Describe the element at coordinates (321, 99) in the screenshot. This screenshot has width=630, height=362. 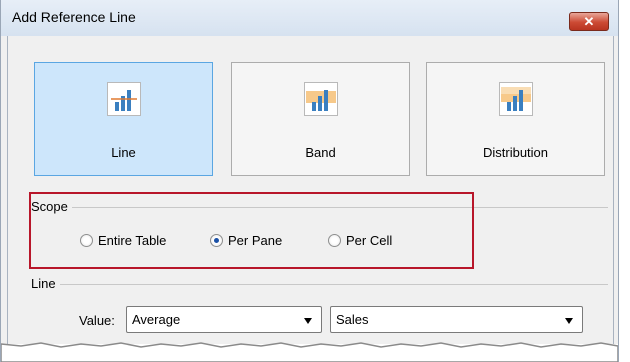
I see `band-chart-icon` at that location.